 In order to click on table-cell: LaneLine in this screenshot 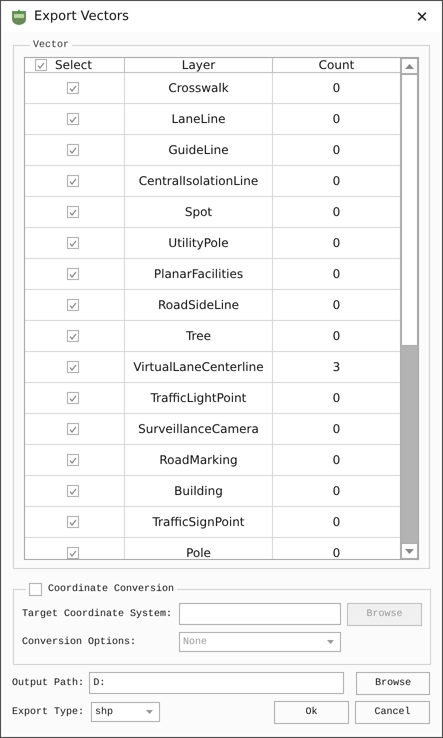, I will do `click(199, 119)`.